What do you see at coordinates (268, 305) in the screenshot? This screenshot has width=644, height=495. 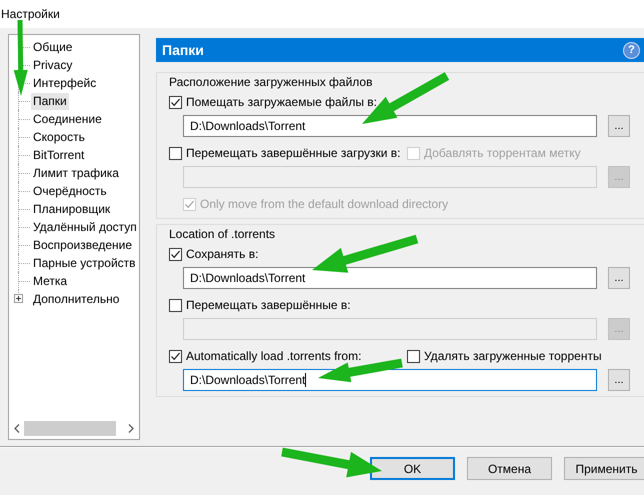 I see `checkbox-label: Перемещать завершённые в:` at bounding box center [268, 305].